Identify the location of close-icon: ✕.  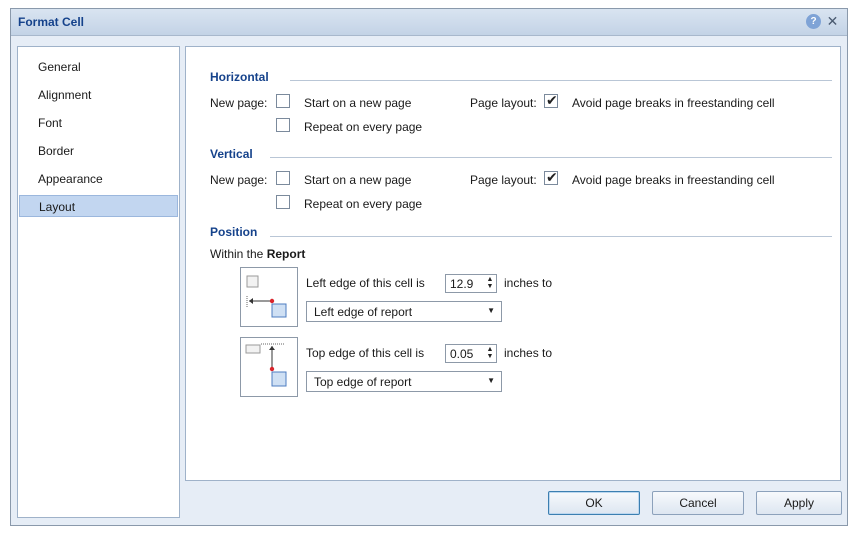
(832, 21).